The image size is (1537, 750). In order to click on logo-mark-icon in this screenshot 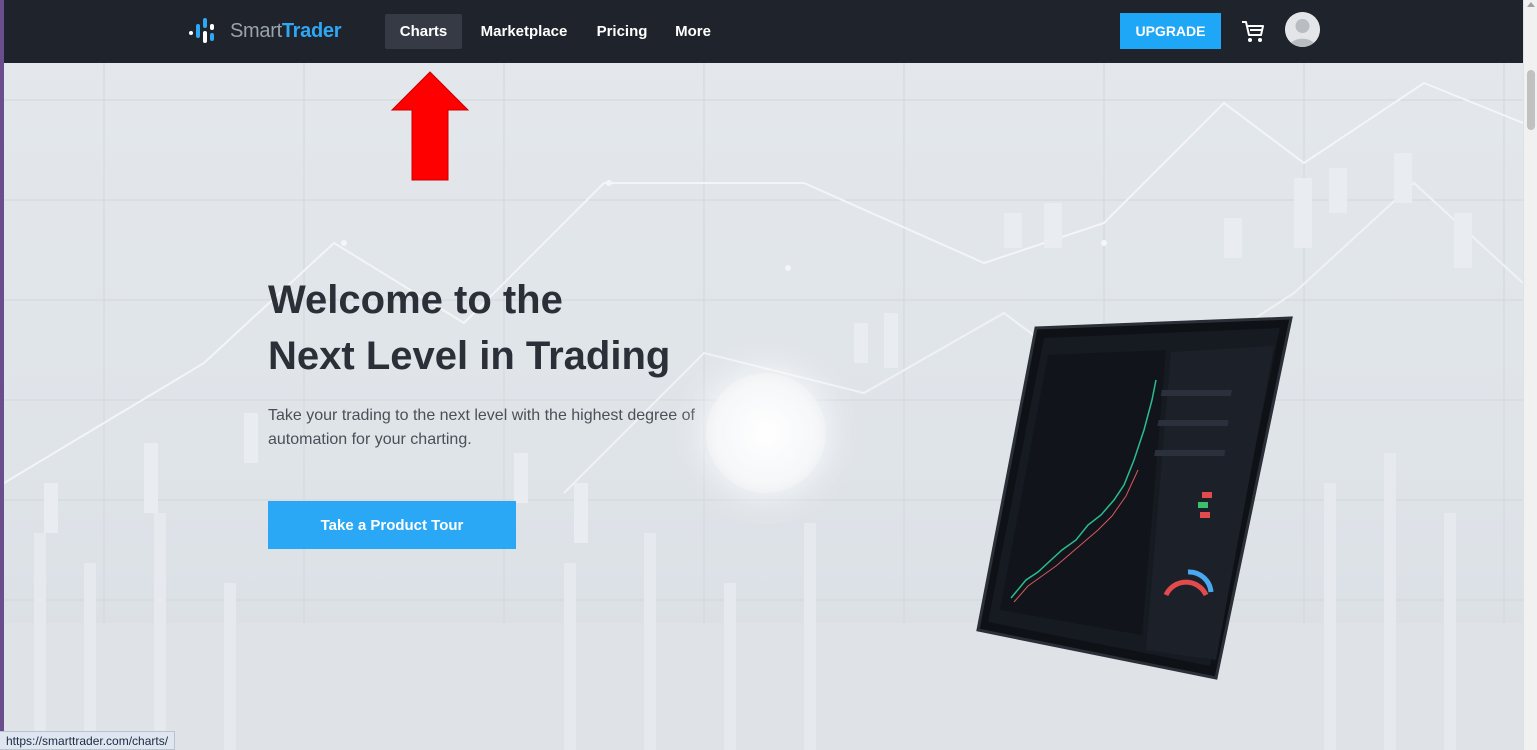, I will do `click(201, 30)`.